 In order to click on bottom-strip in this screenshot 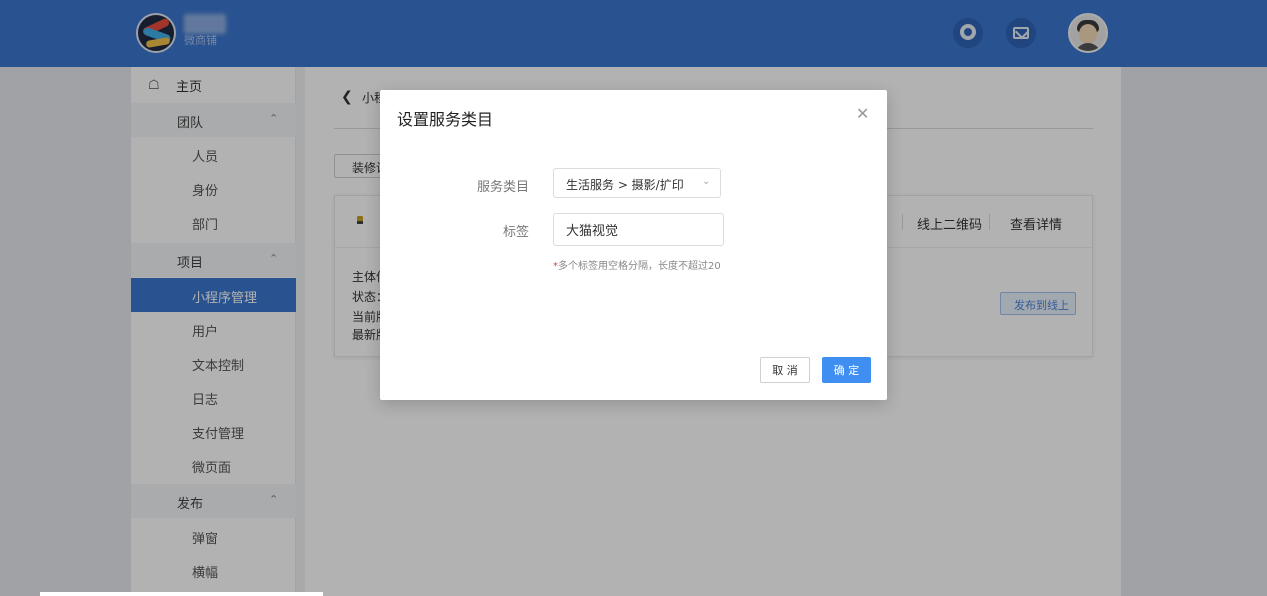, I will do `click(181, 594)`.